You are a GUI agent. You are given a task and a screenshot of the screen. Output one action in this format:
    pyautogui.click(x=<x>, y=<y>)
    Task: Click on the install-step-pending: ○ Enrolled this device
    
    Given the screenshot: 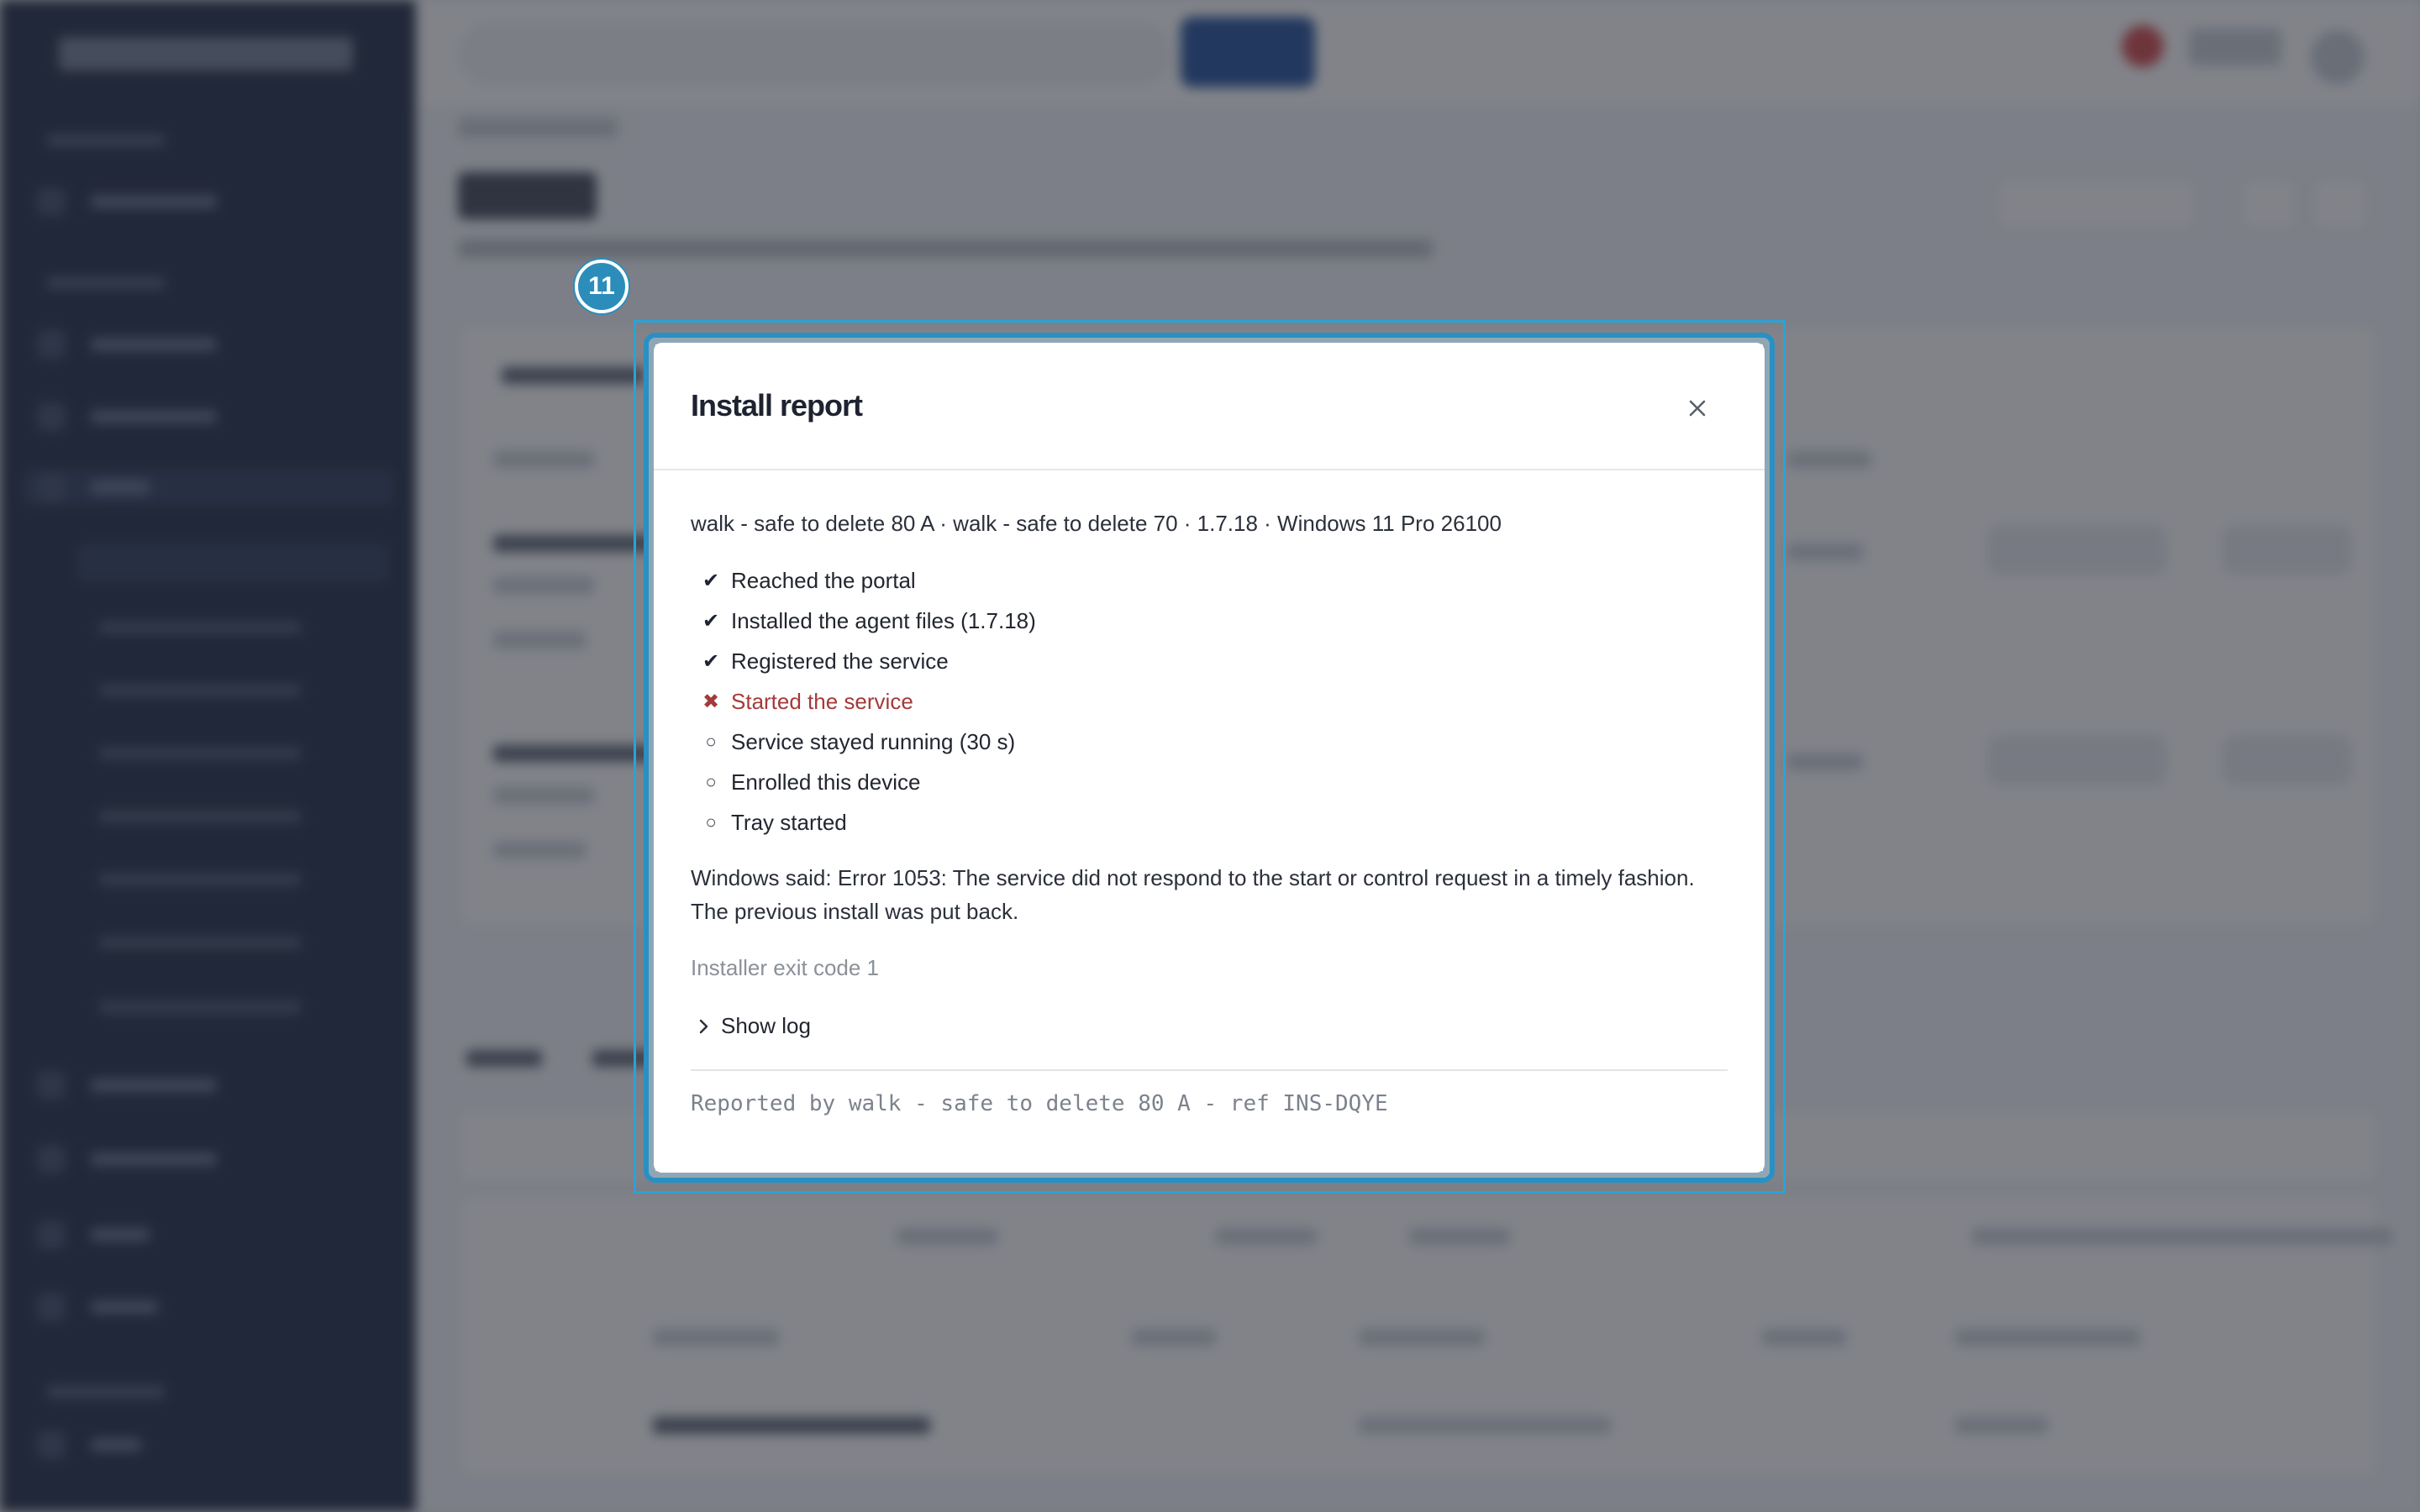 What is the action you would take?
    pyautogui.click(x=1209, y=782)
    